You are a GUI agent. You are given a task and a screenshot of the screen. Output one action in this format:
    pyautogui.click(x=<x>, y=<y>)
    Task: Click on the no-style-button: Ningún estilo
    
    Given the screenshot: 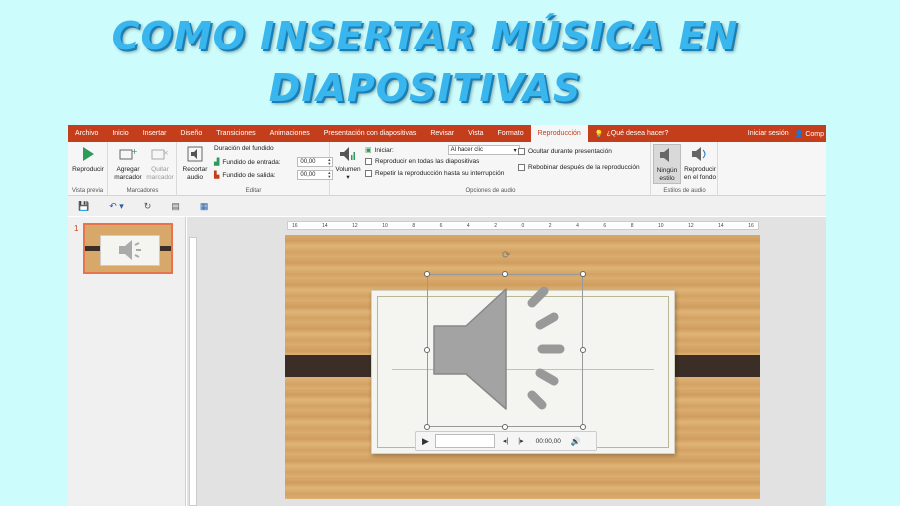 What is the action you would take?
    pyautogui.click(x=667, y=164)
    